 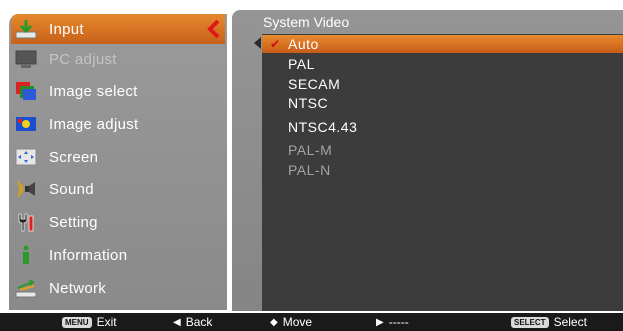 What do you see at coordinates (570, 322) in the screenshot?
I see `hint-select-label: Select` at bounding box center [570, 322].